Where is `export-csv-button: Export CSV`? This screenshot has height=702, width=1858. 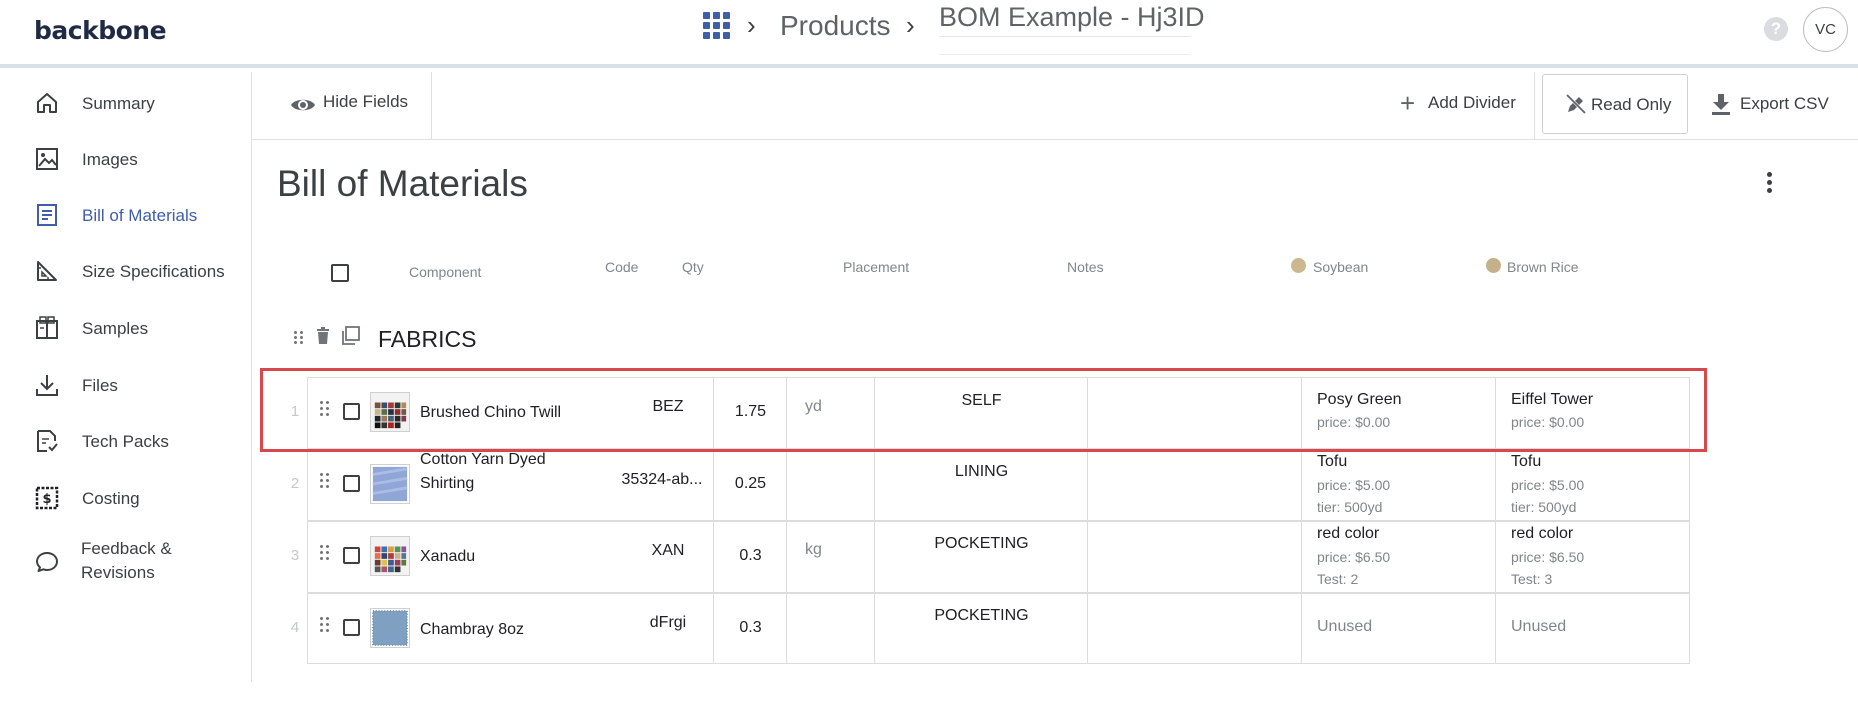 export-csv-button: Export CSV is located at coordinates (1780, 105).